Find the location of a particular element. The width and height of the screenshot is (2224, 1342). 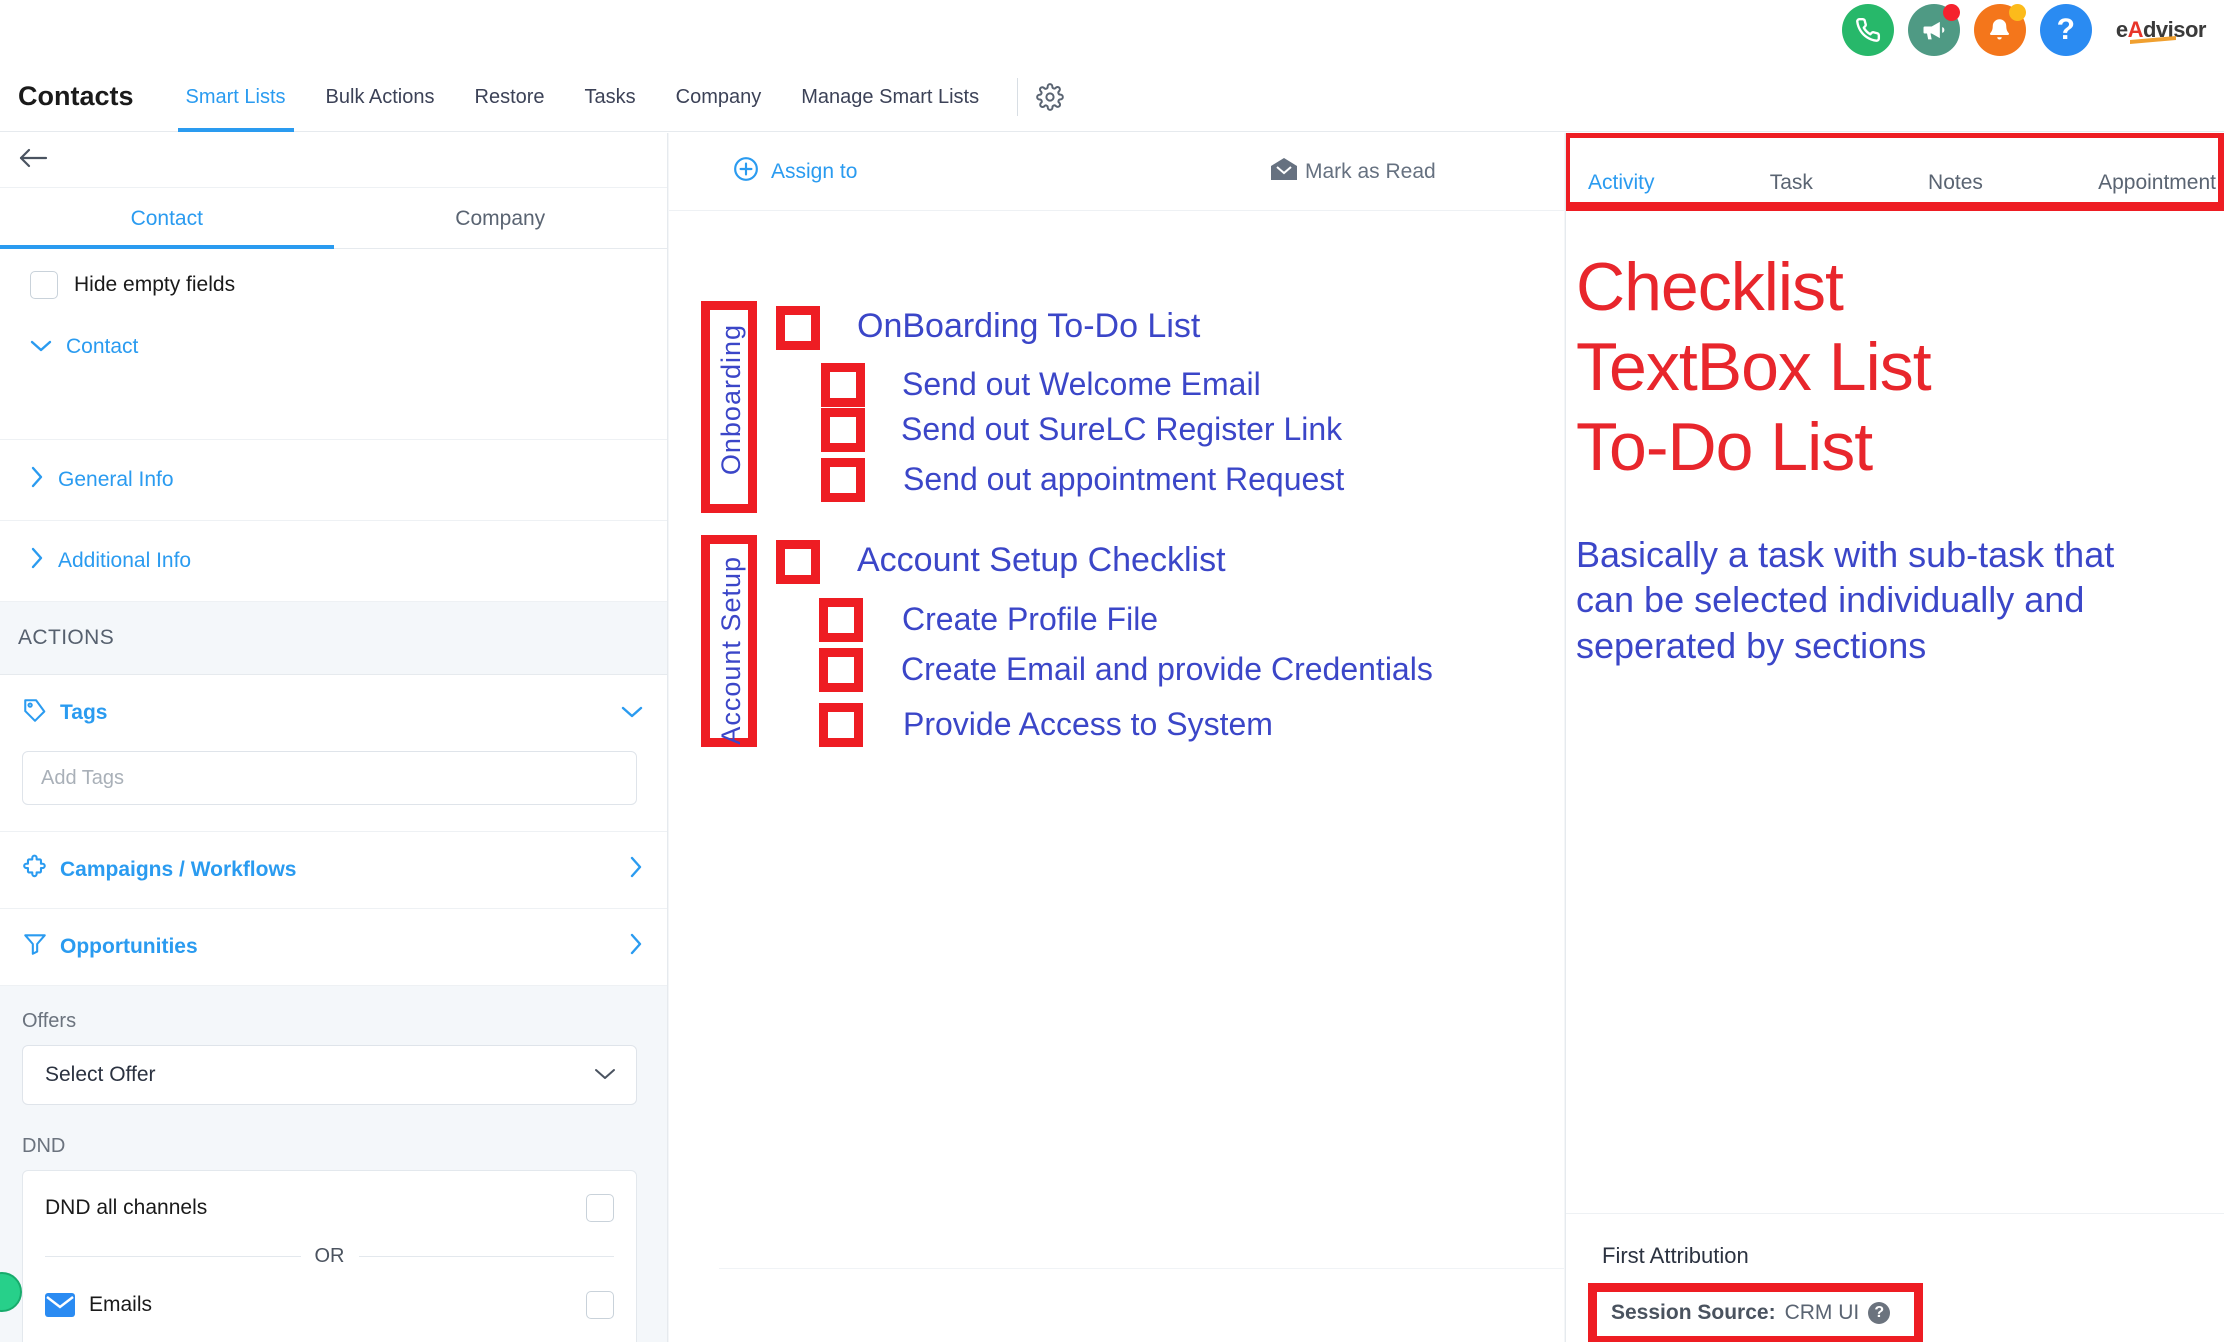

tab-company: Company is located at coordinates (501, 218).